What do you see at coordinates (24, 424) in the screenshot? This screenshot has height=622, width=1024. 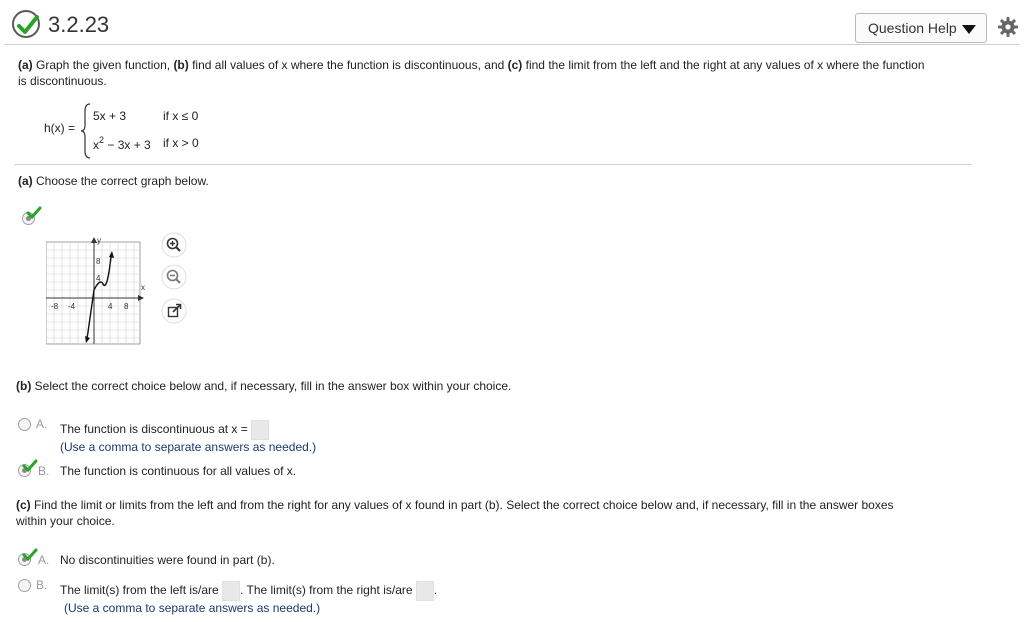 I see `part-b-option-a-radio` at bounding box center [24, 424].